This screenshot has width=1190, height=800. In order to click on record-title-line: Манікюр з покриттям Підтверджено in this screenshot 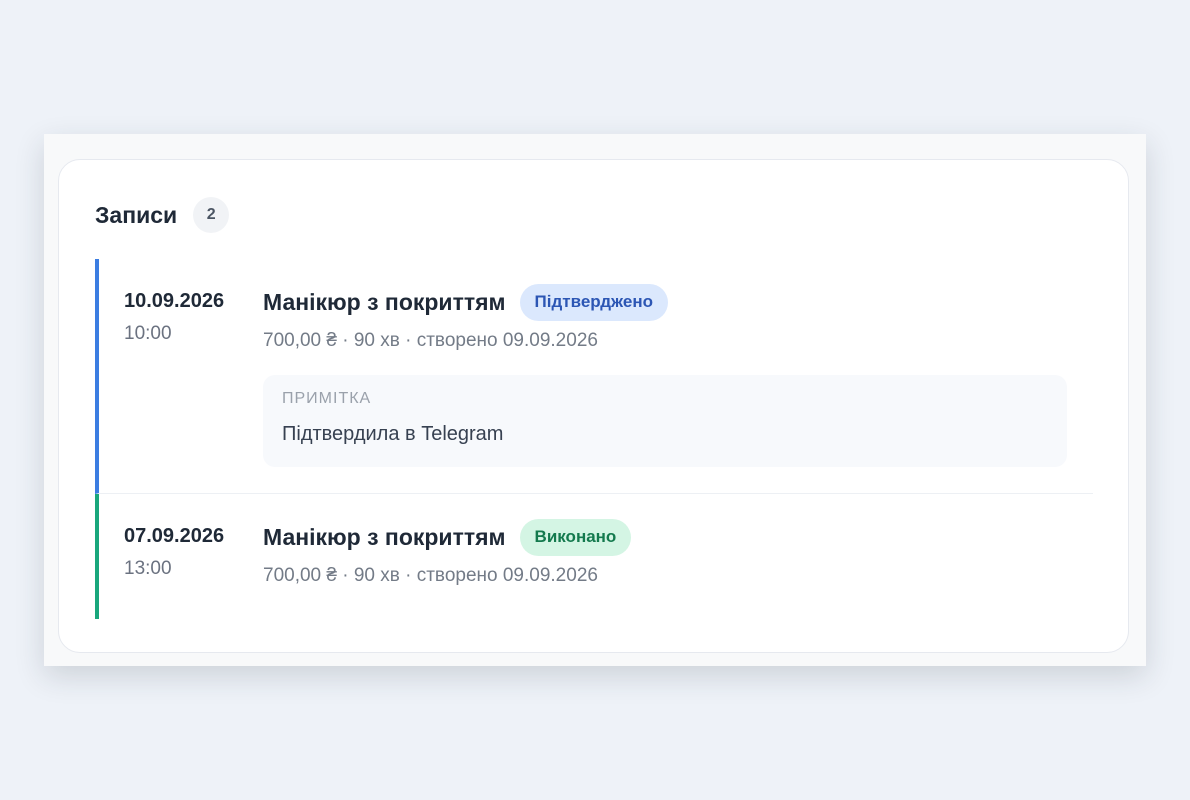, I will do `click(678, 302)`.